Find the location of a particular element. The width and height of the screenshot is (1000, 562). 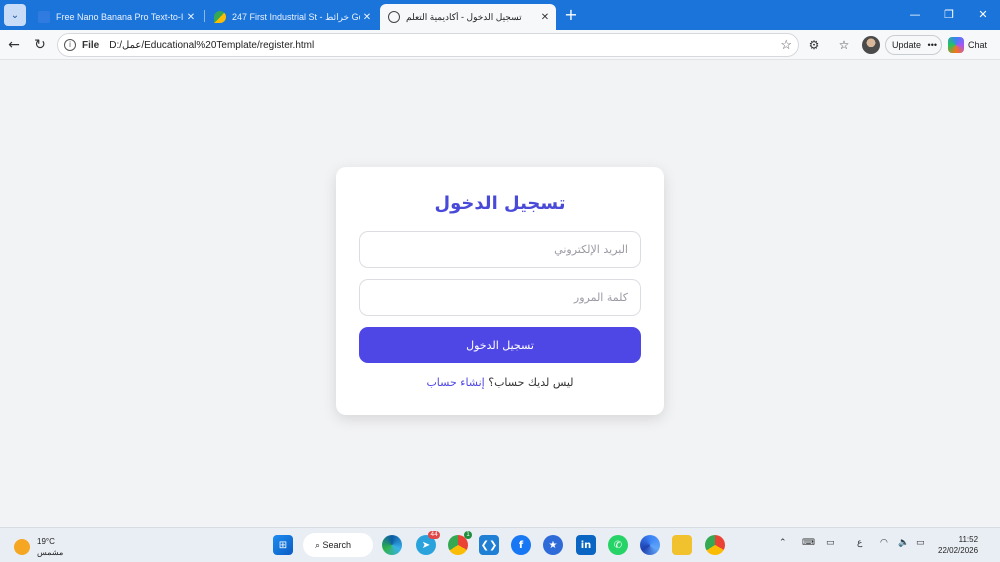

file-explorer-icon is located at coordinates (682, 545).